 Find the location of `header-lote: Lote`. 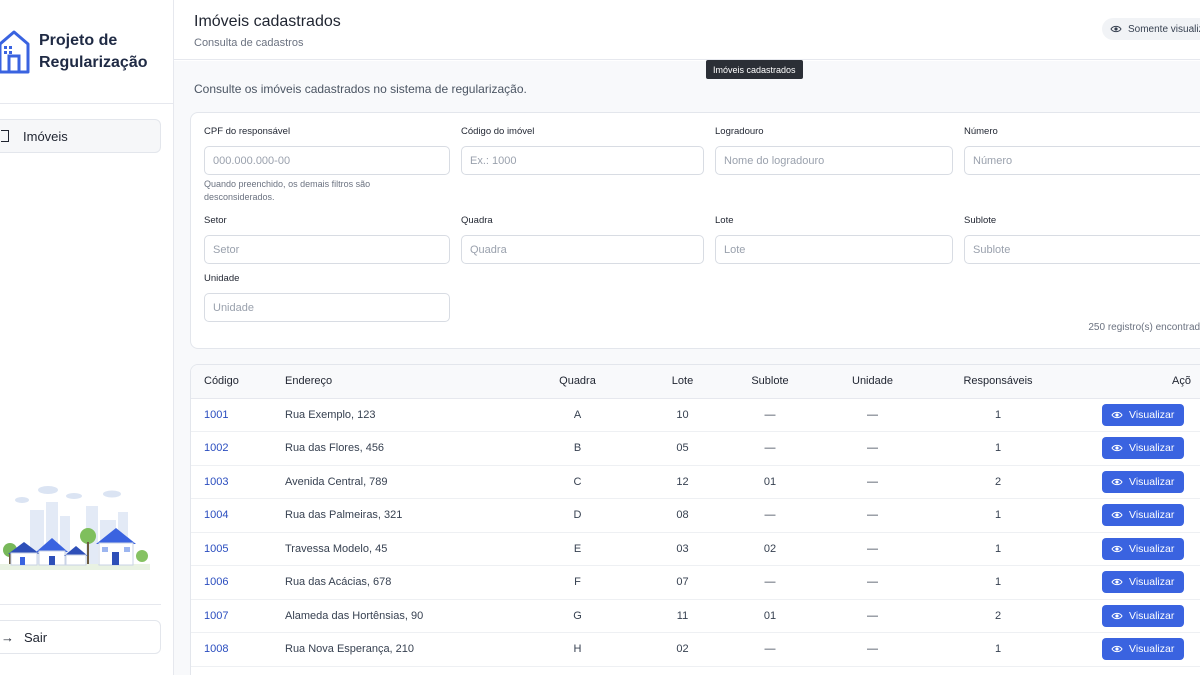

header-lote: Lote is located at coordinates (682, 382).